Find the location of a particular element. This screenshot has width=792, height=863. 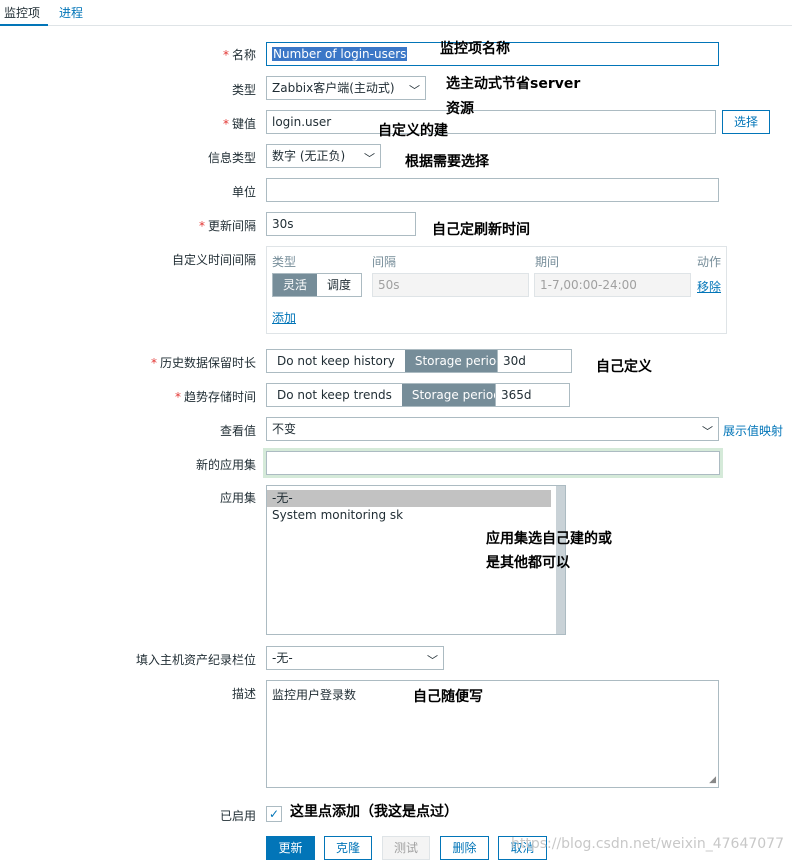

annotation-info-type: 根据需要选择 is located at coordinates (447, 162).